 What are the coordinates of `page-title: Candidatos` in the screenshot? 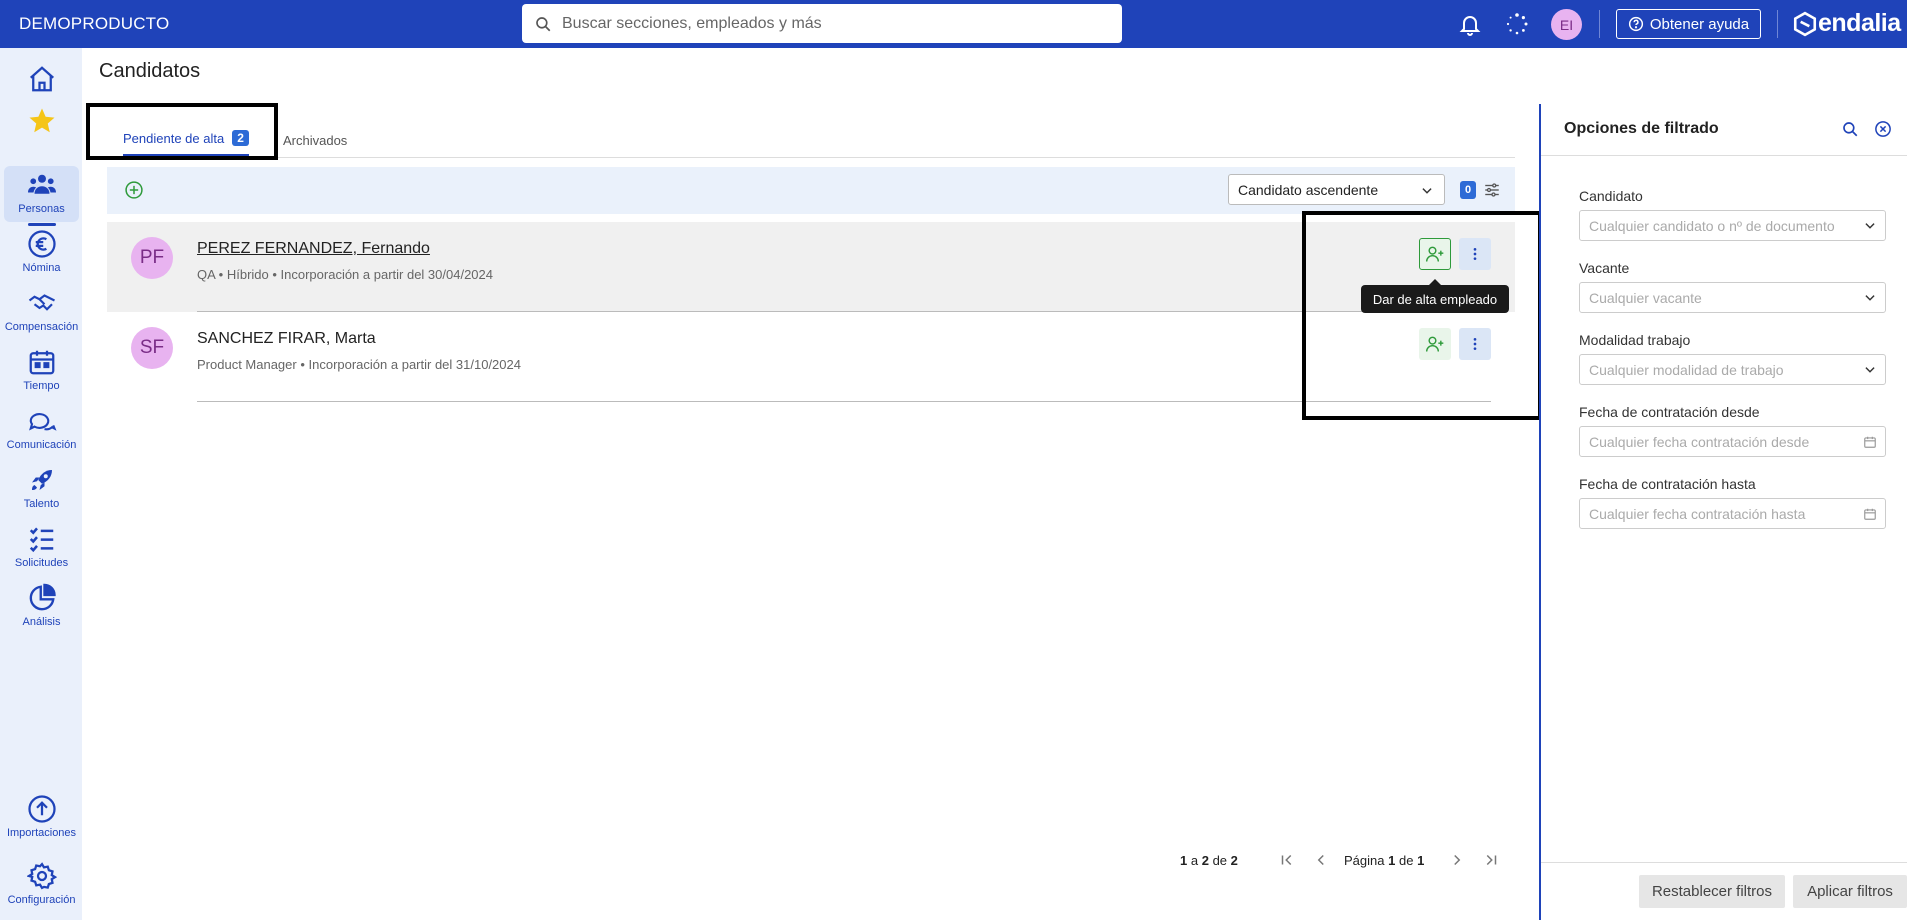 It's located at (150, 71).